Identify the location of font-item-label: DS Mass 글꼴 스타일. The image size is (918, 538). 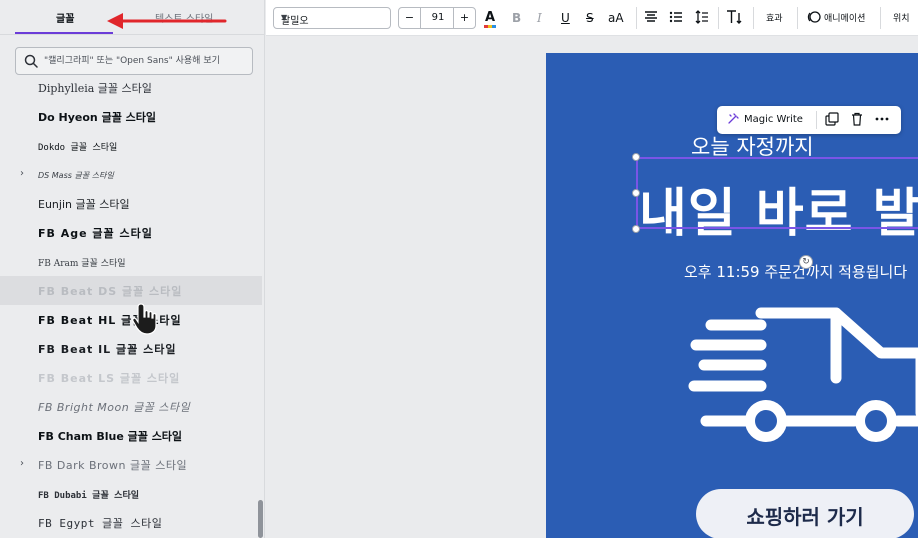
(76, 175).